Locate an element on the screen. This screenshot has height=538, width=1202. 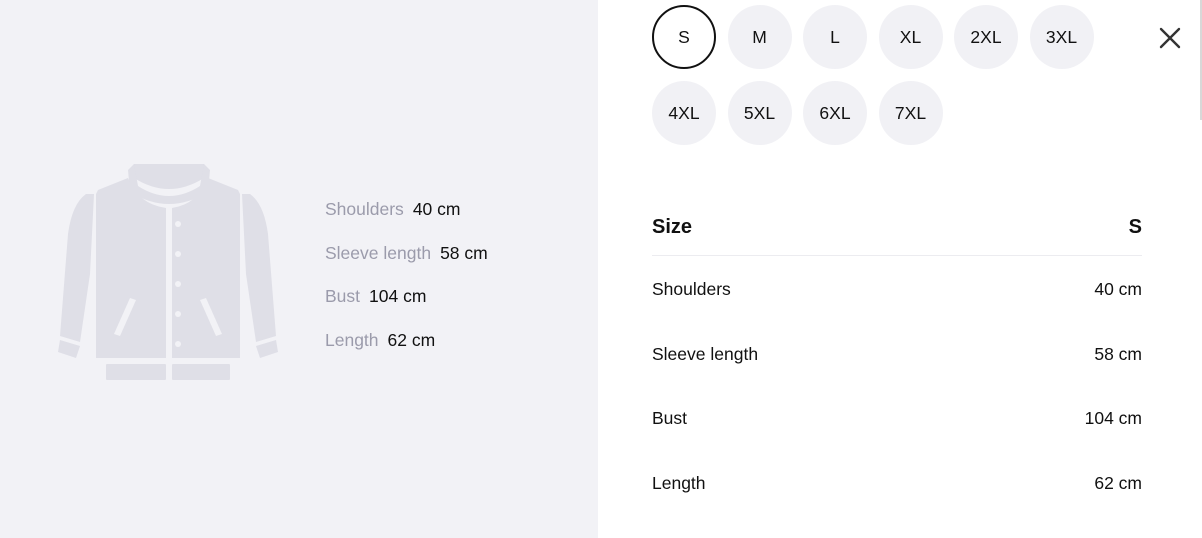
size-option-4xl: 4XL is located at coordinates (684, 113).